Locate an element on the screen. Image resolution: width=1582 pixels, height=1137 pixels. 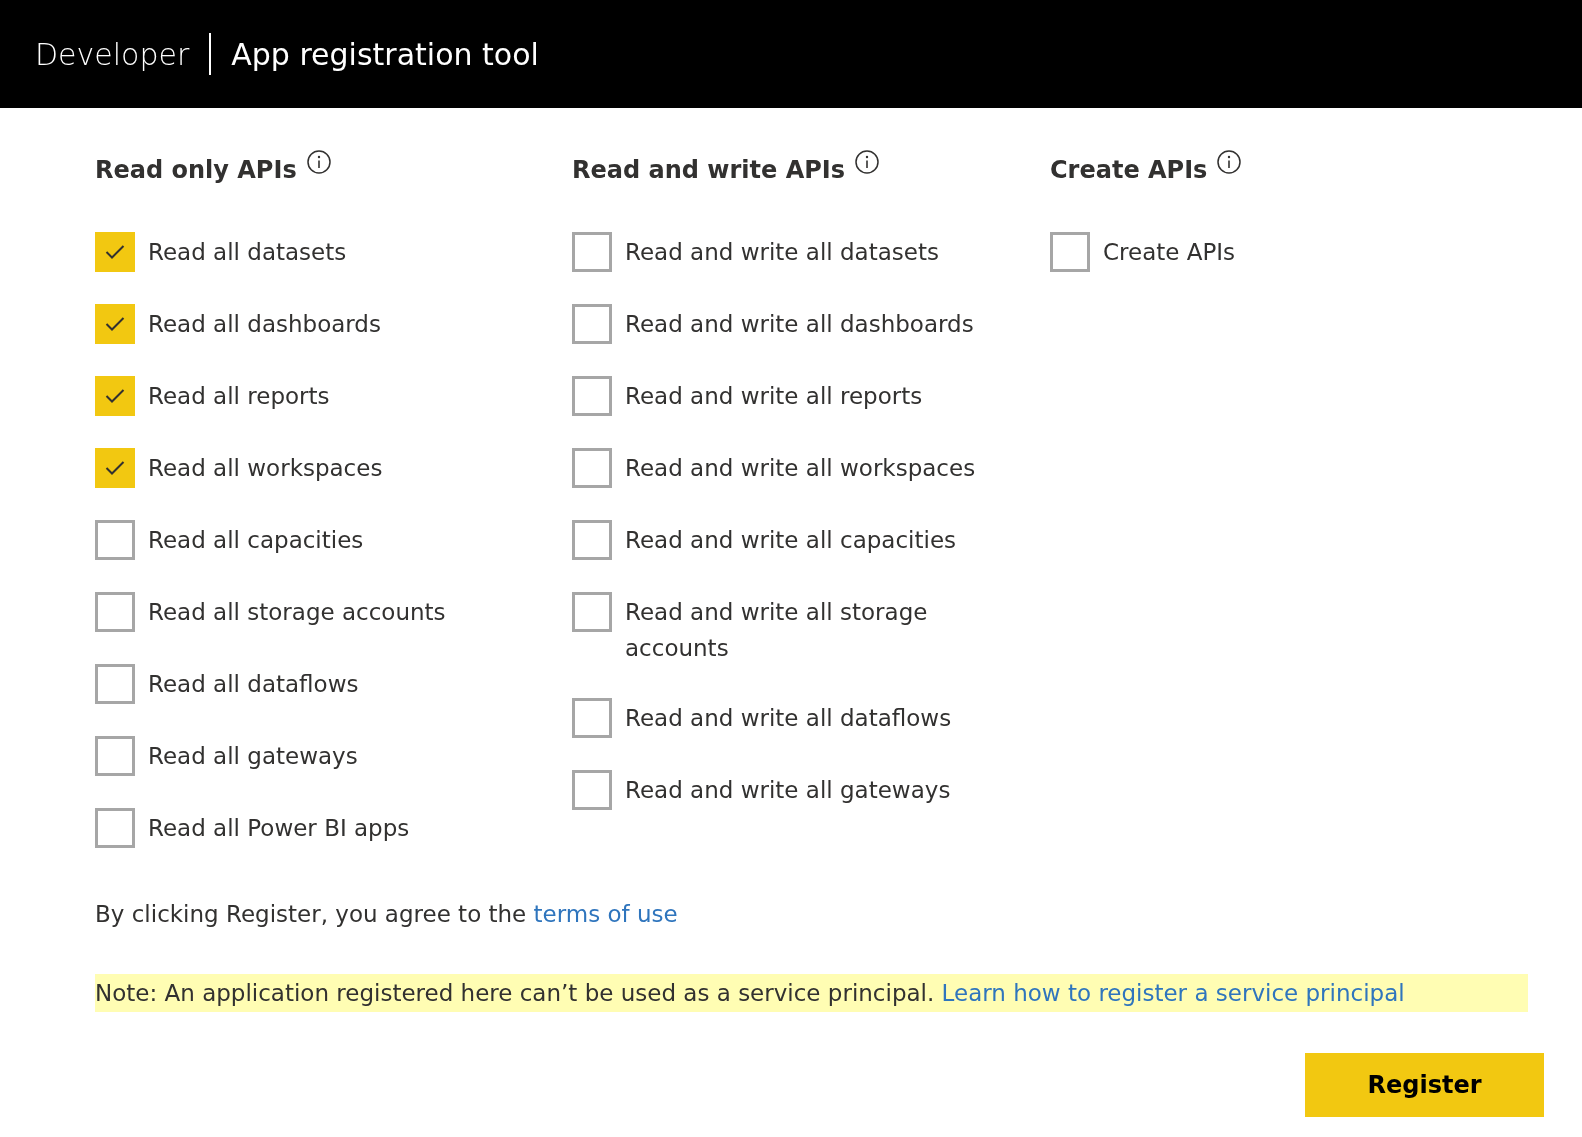
brand-name: Developer is located at coordinates (112, 54).